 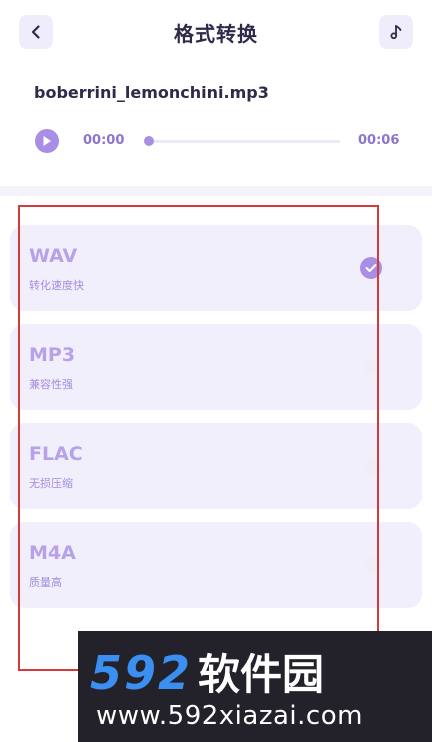 I want to click on section-divider, so click(x=216, y=191).